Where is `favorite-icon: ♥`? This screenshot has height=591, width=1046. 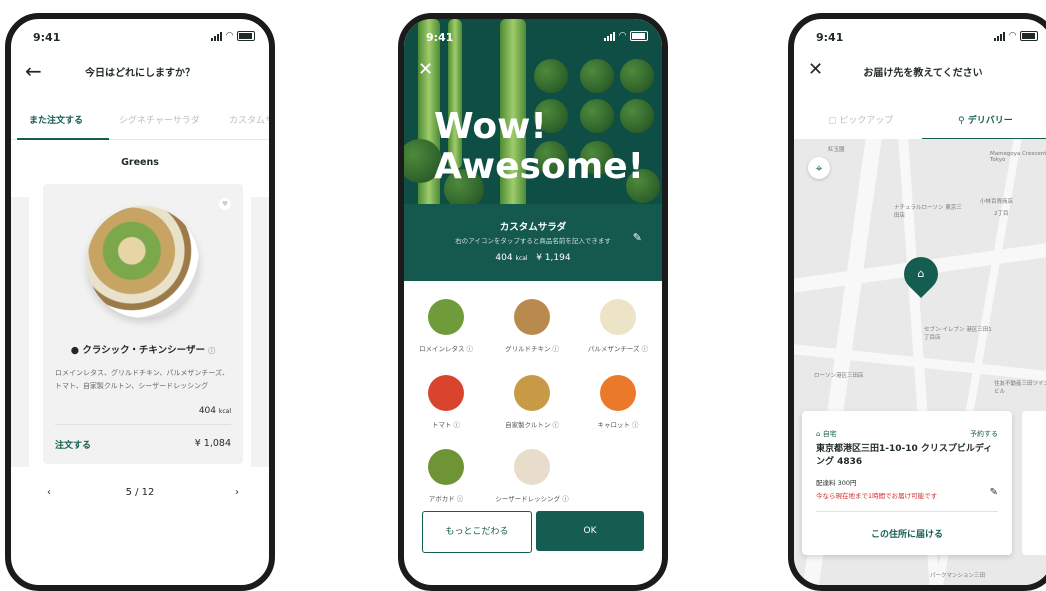
favorite-icon: ♥ is located at coordinates (225, 204).